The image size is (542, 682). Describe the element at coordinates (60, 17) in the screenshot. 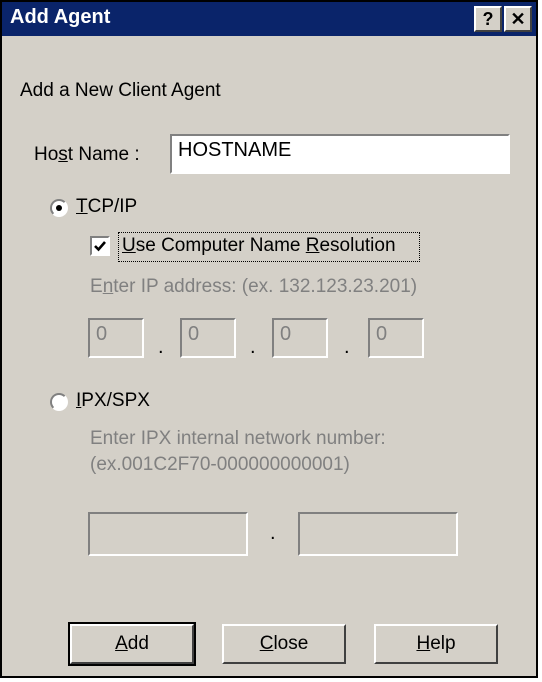

I see `window-title: Add Agent` at that location.